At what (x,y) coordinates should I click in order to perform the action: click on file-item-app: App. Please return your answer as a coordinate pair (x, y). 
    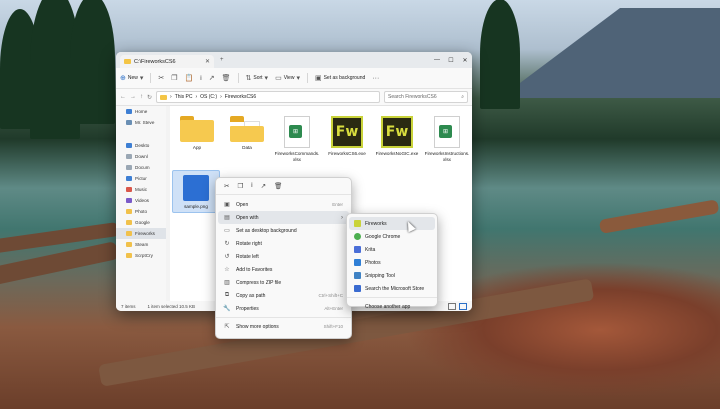
    Looking at the image, I should click on (197, 133).